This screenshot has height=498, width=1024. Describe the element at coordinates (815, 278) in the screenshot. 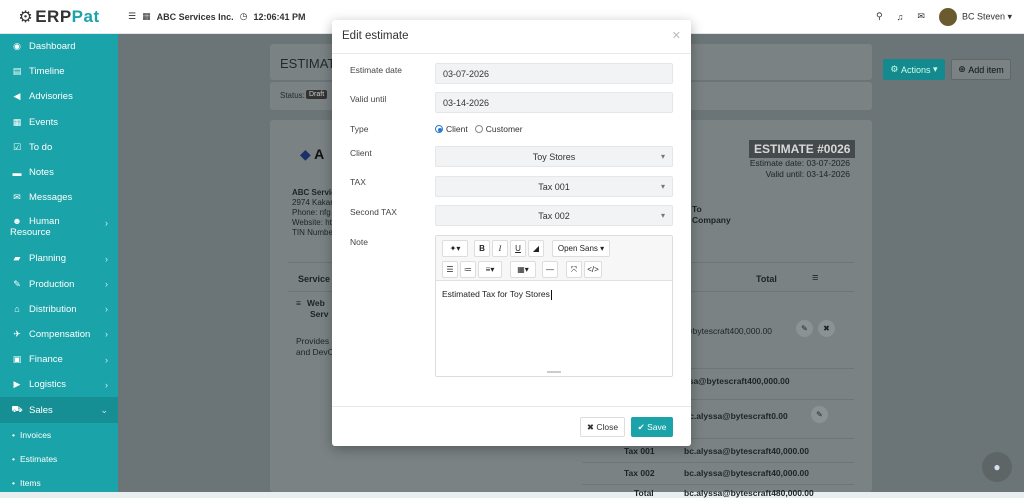

I see `menu-icon: ≡` at that location.